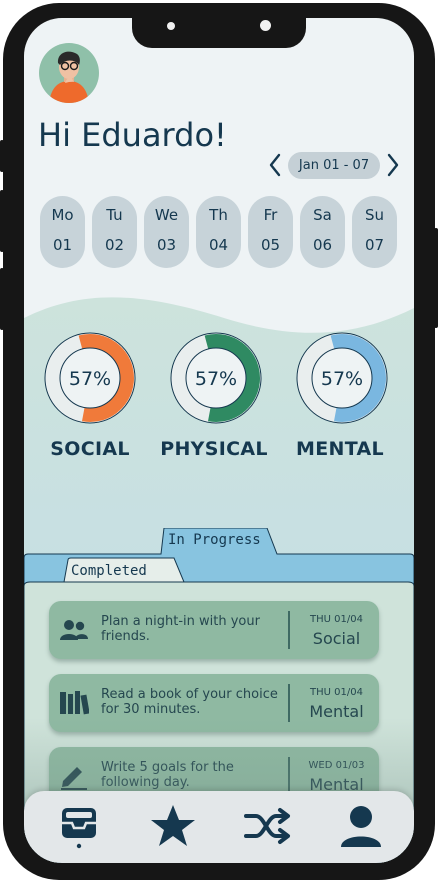  What do you see at coordinates (166, 215) in the screenshot?
I see `day-name: We` at bounding box center [166, 215].